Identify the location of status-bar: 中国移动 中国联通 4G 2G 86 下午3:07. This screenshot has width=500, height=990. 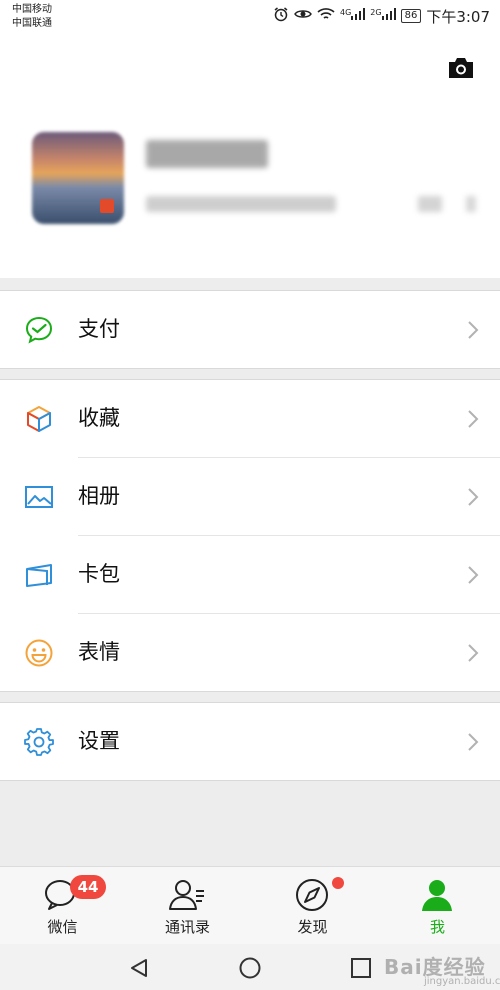
(250, 18).